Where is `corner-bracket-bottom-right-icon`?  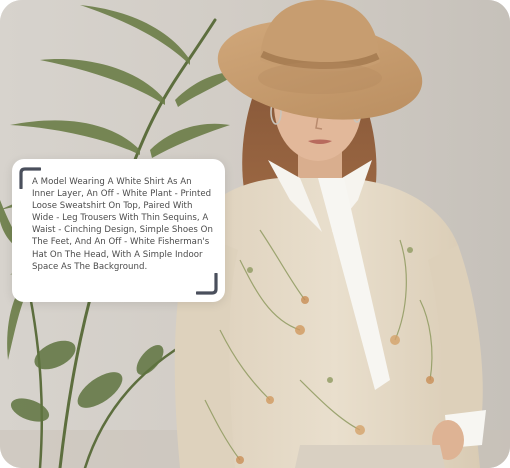
corner-bracket-bottom-right-icon is located at coordinates (207, 284).